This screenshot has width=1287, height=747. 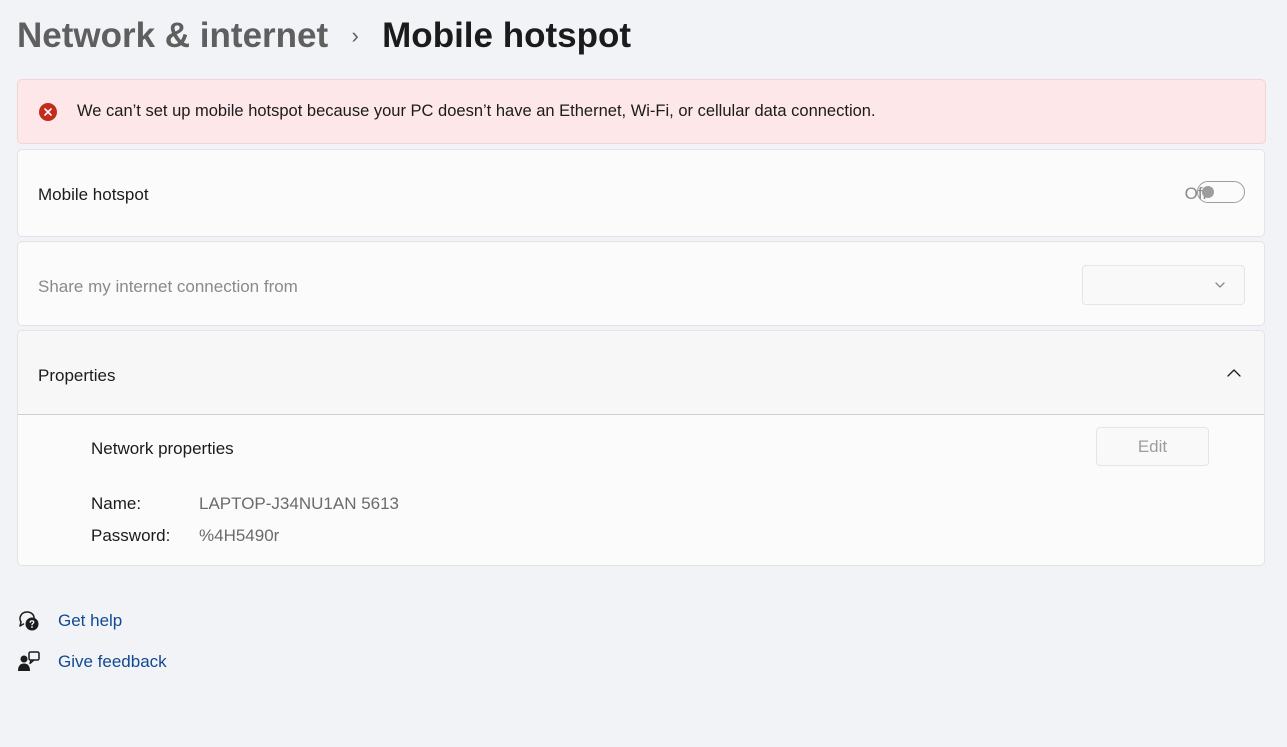 I want to click on edit-button: Edit, so click(x=1152, y=446).